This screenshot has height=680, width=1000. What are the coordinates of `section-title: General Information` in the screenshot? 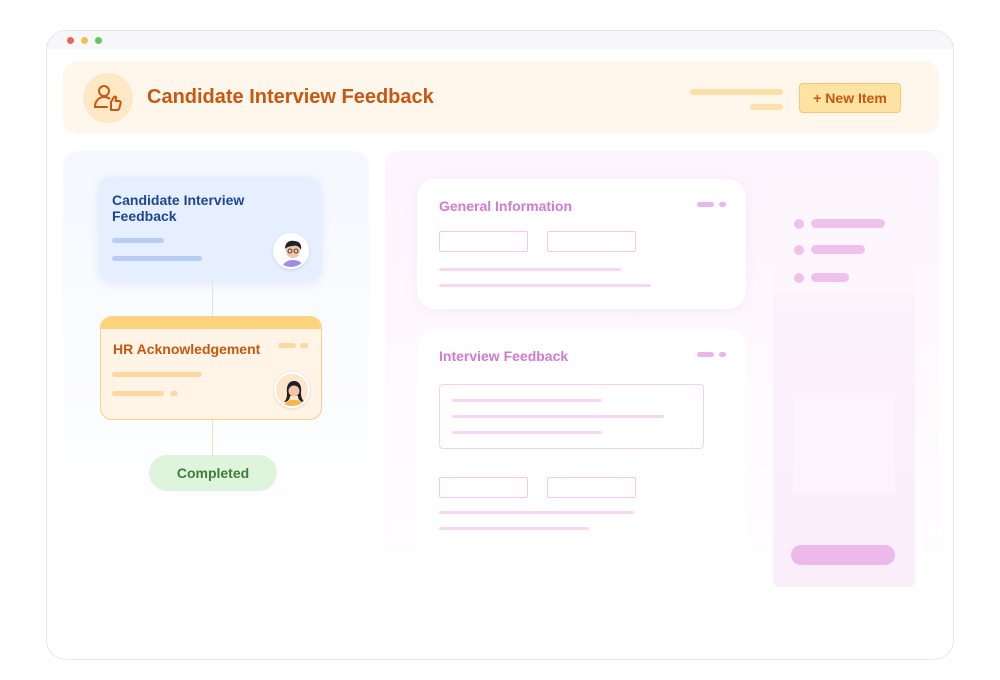 It's located at (506, 206).